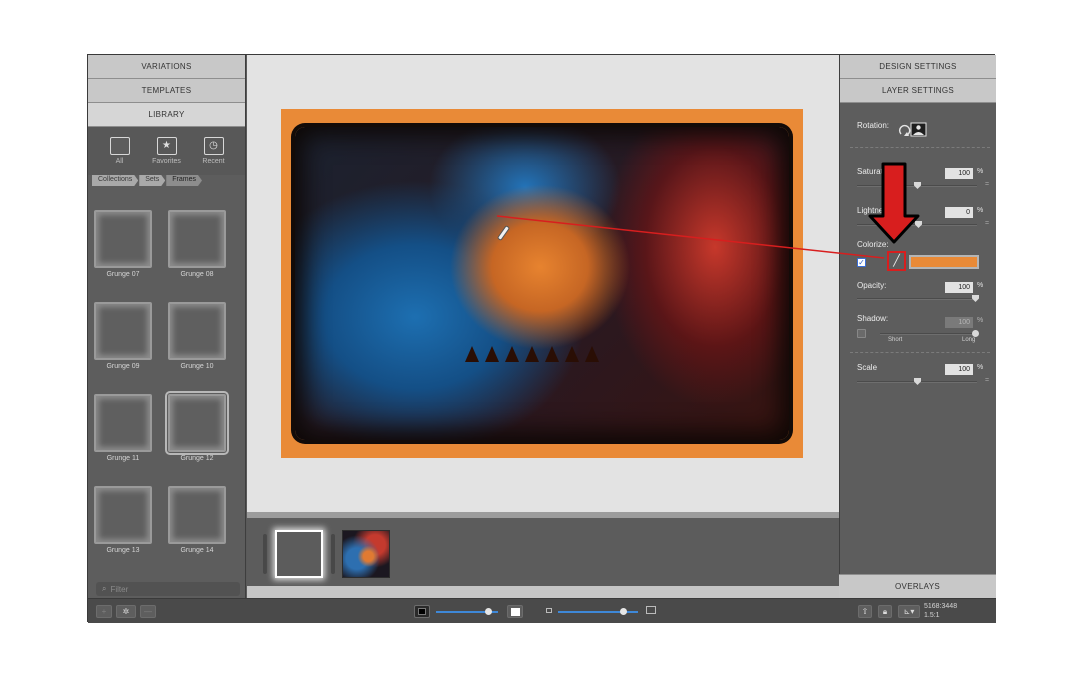  I want to click on frame-thumb-grunge-10: Grunge 10, so click(197, 342).